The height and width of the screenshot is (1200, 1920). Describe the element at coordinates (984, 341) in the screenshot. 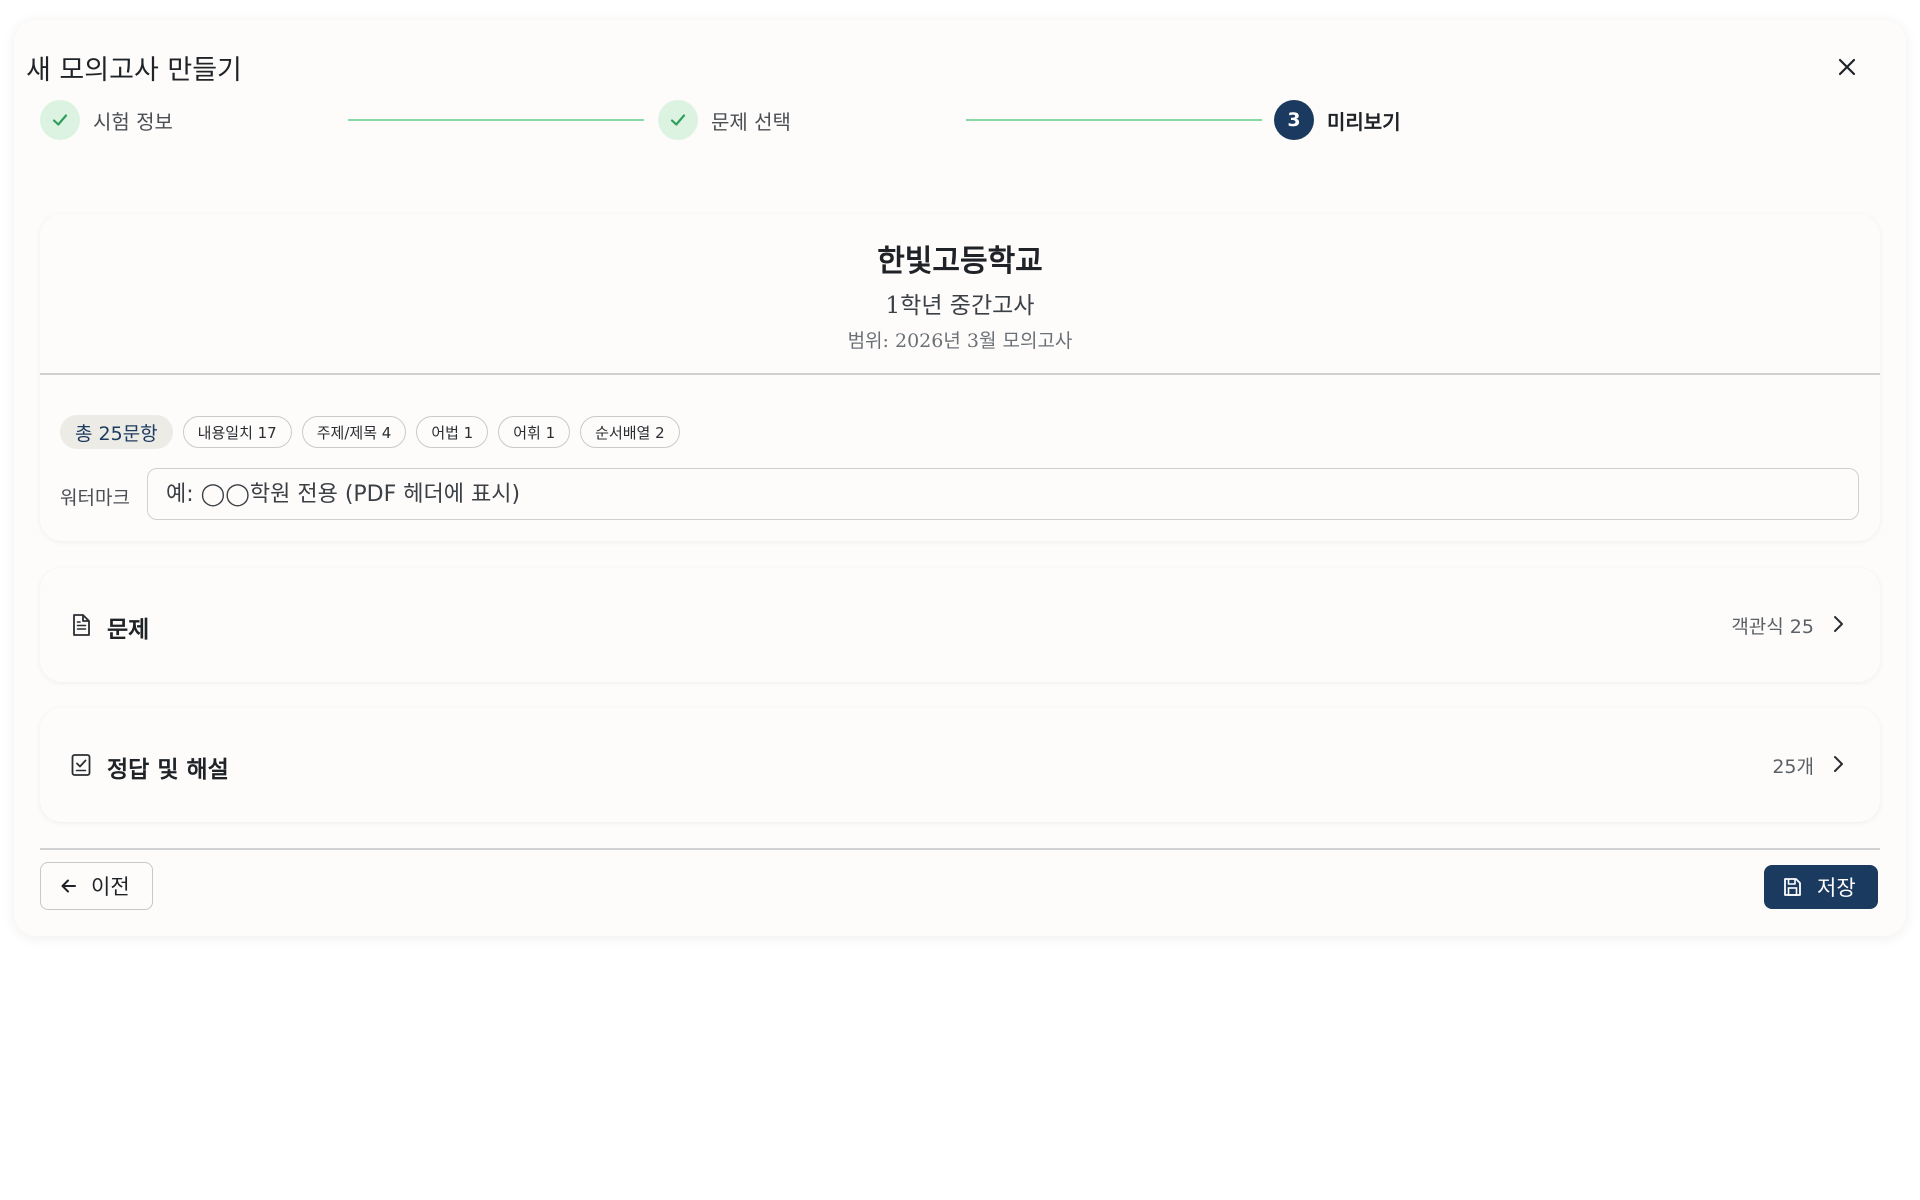

I see `range-value: 2026년 3월 모의고사` at that location.